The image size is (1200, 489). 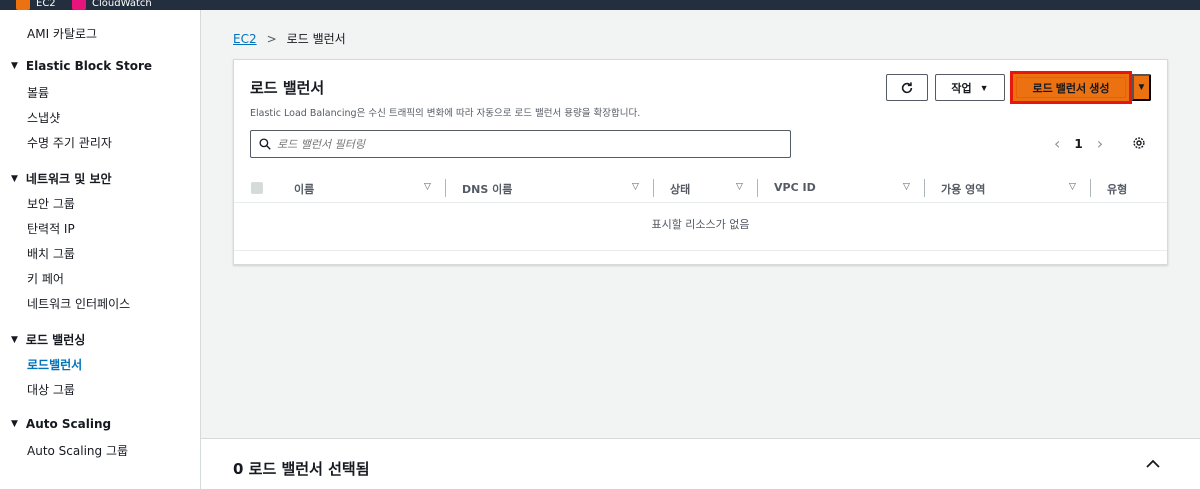 What do you see at coordinates (127, 33) in the screenshot?
I see `sidebar-item-ami-catalog: AMI 카탈로그` at bounding box center [127, 33].